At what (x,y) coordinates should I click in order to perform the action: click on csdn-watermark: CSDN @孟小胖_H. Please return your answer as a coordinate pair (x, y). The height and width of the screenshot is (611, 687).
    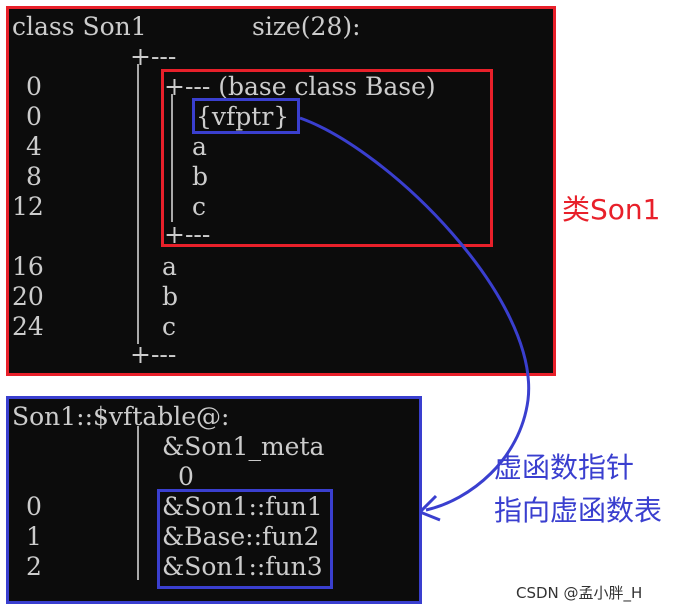
    Looking at the image, I should click on (579, 593).